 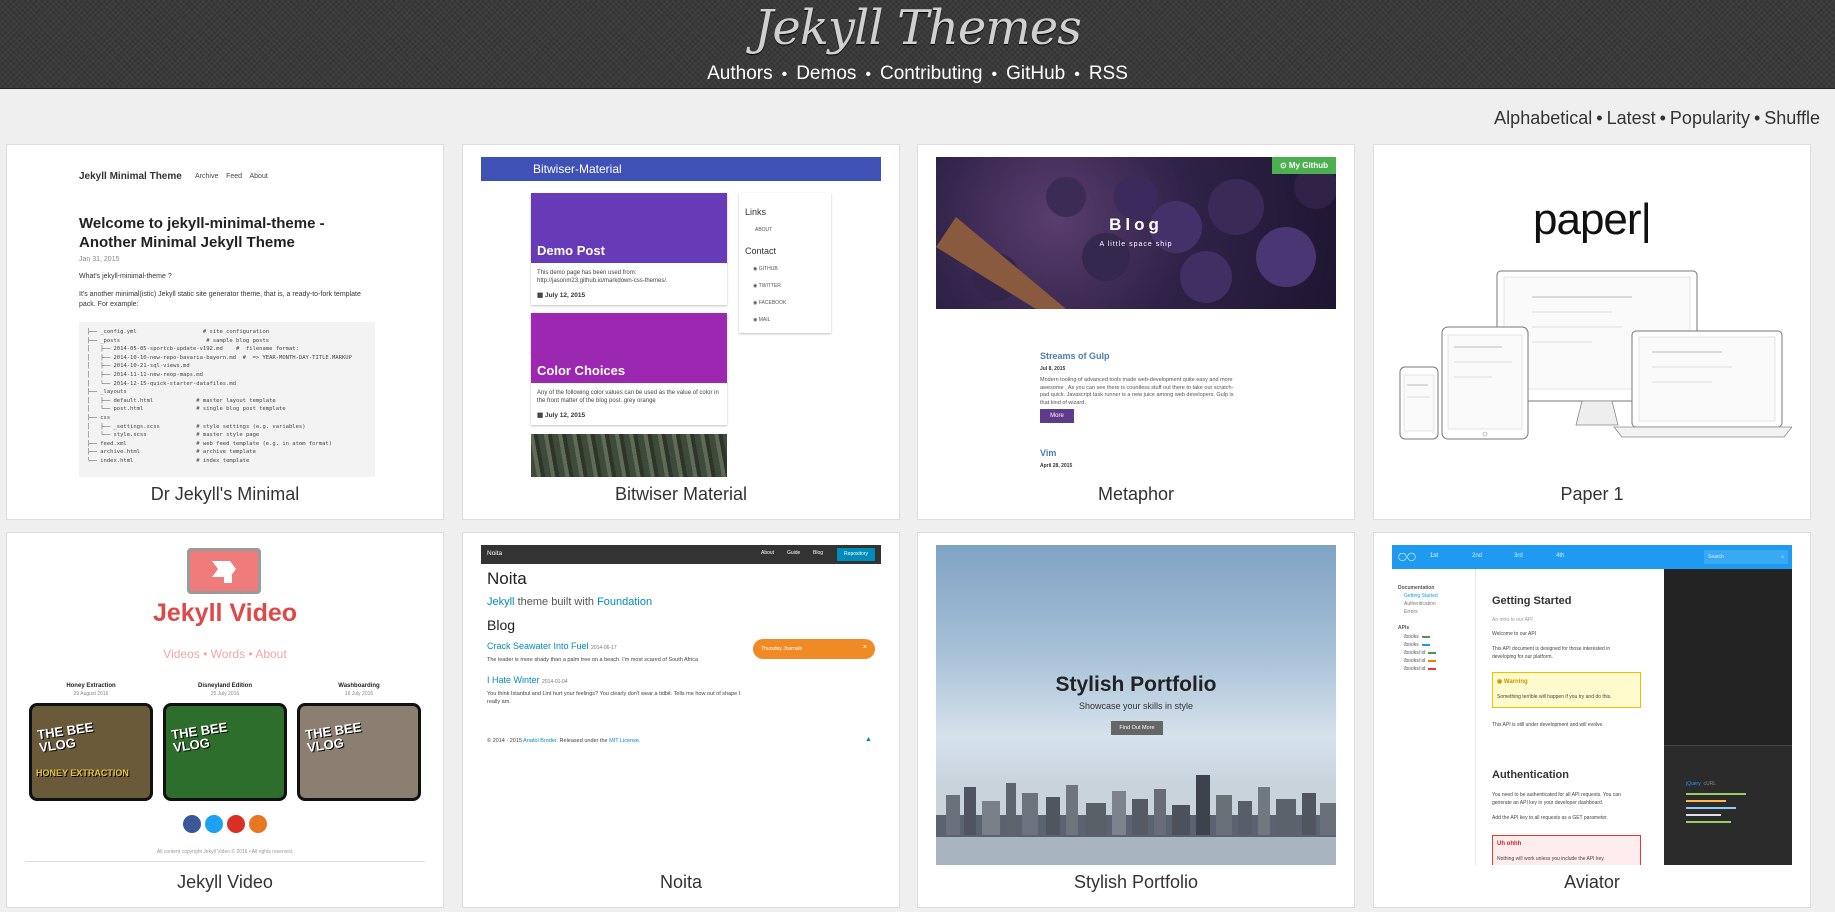 I want to click on preview-code-panel: jQuery cURL, so click(x=1728, y=717).